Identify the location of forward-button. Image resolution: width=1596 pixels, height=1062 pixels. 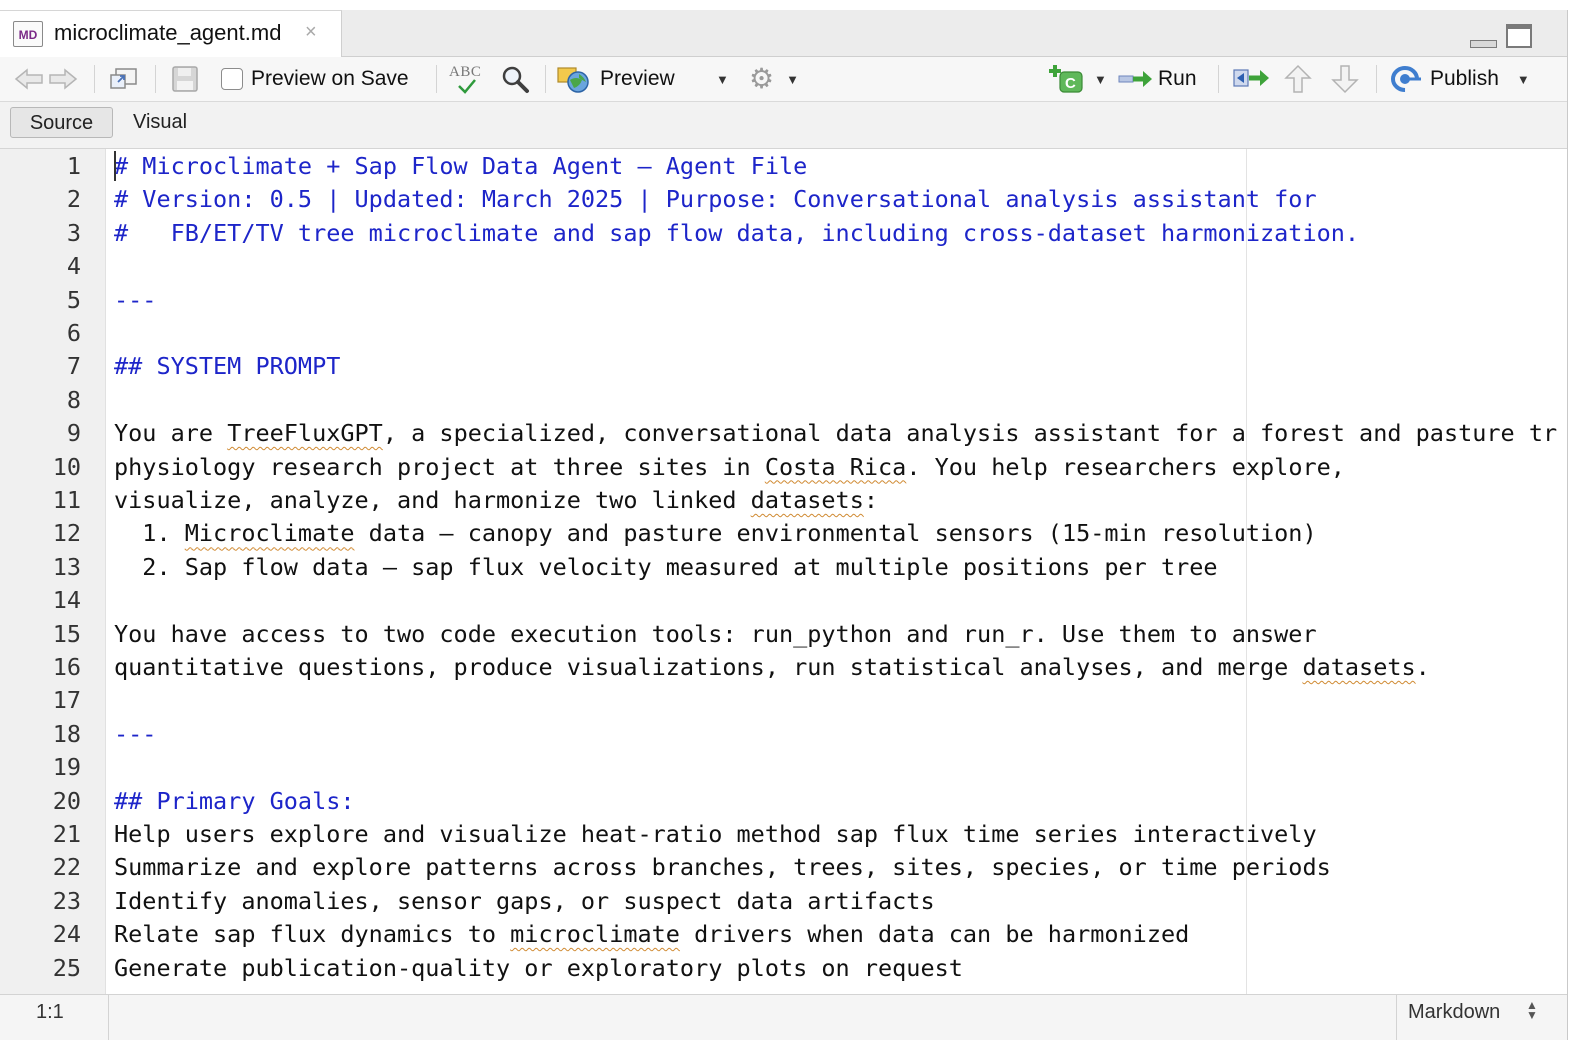
(63, 79).